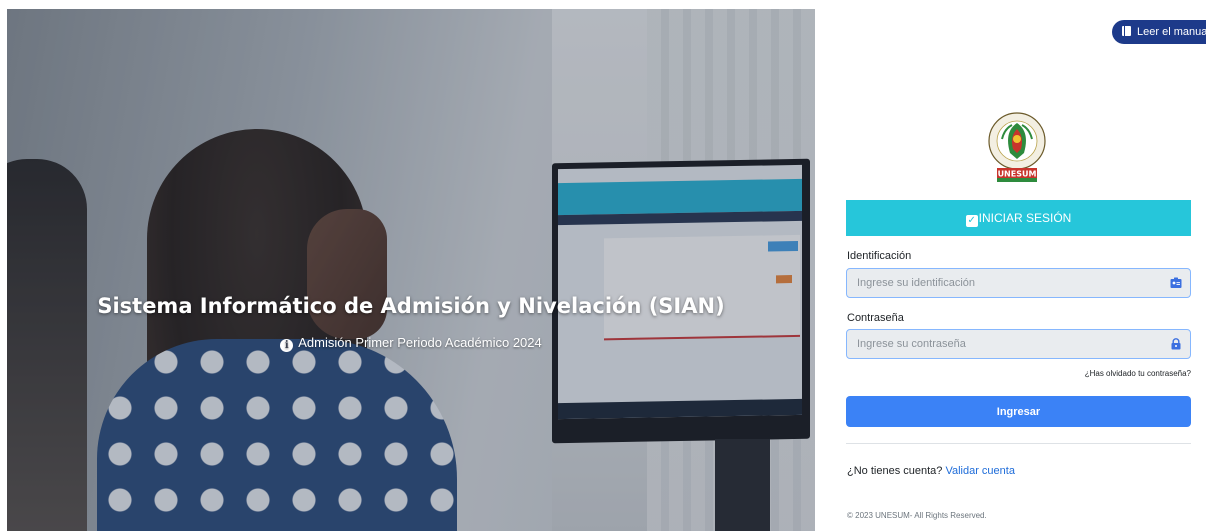  I want to click on submit-button: Ingresar, so click(1018, 411).